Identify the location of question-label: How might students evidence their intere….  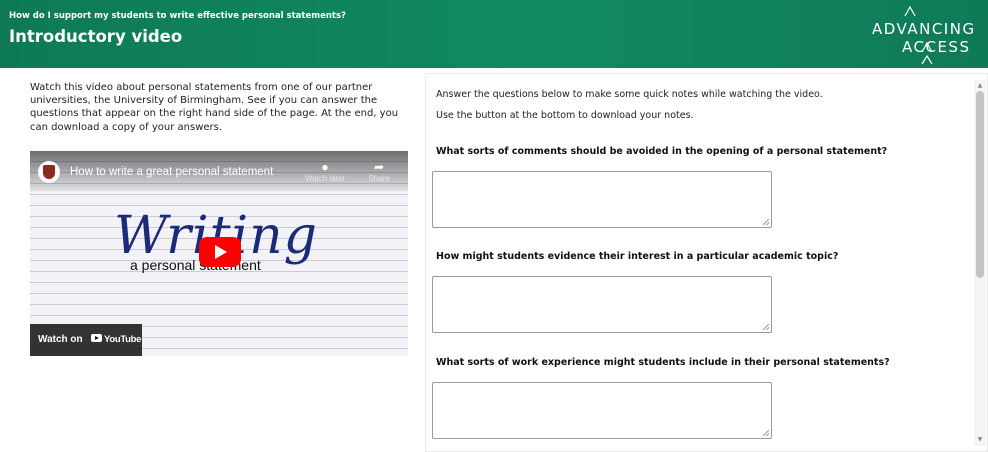
(637, 256).